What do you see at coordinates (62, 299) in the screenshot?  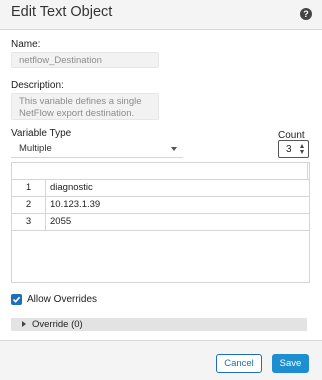 I see `allow-overrides-label: Allow Overrides` at bounding box center [62, 299].